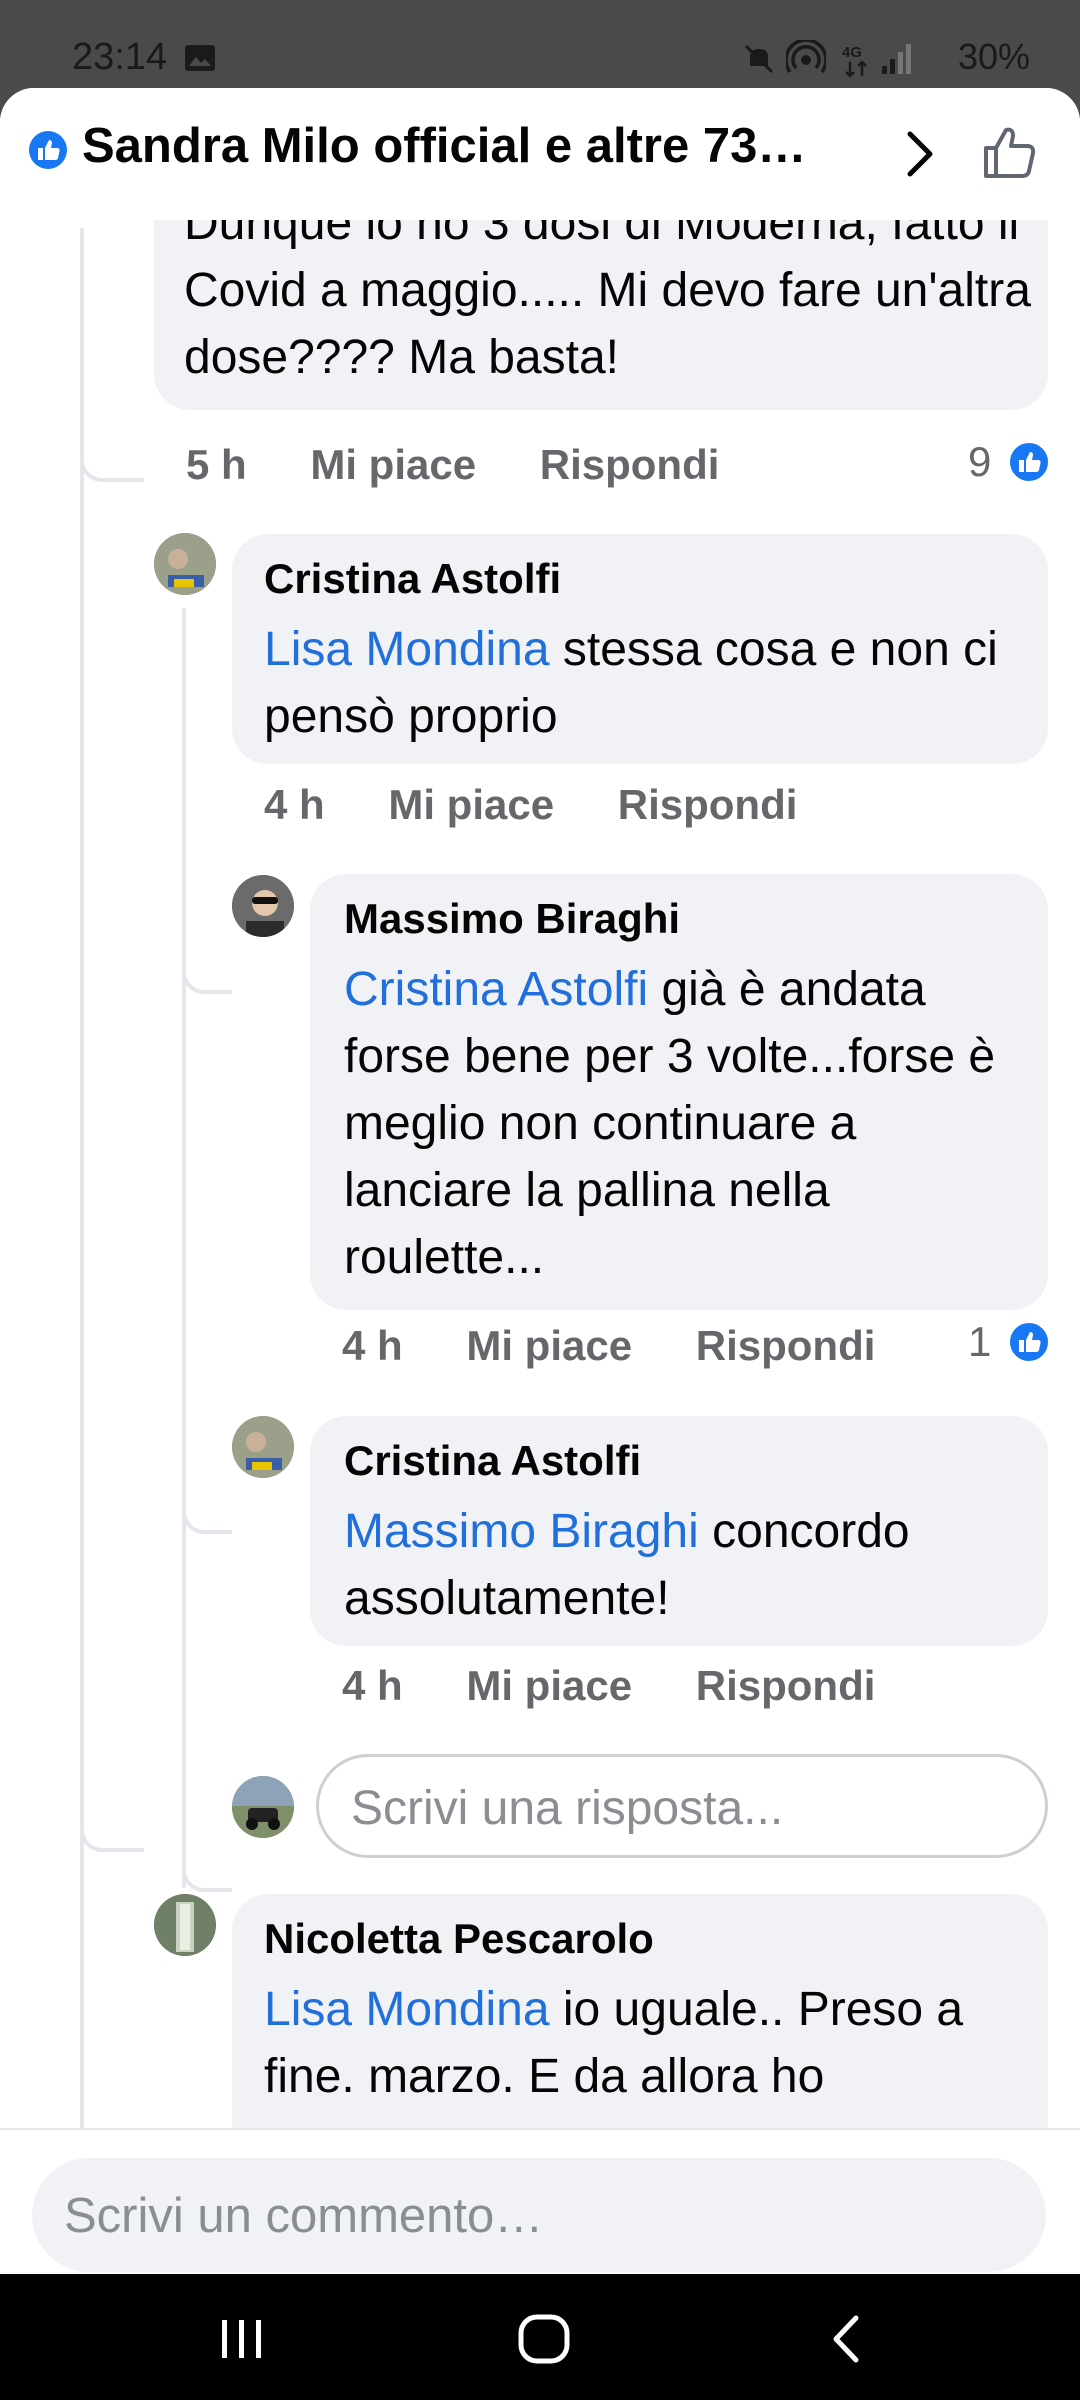  Describe the element at coordinates (806, 57) in the screenshot. I see `hotspot-icon` at that location.